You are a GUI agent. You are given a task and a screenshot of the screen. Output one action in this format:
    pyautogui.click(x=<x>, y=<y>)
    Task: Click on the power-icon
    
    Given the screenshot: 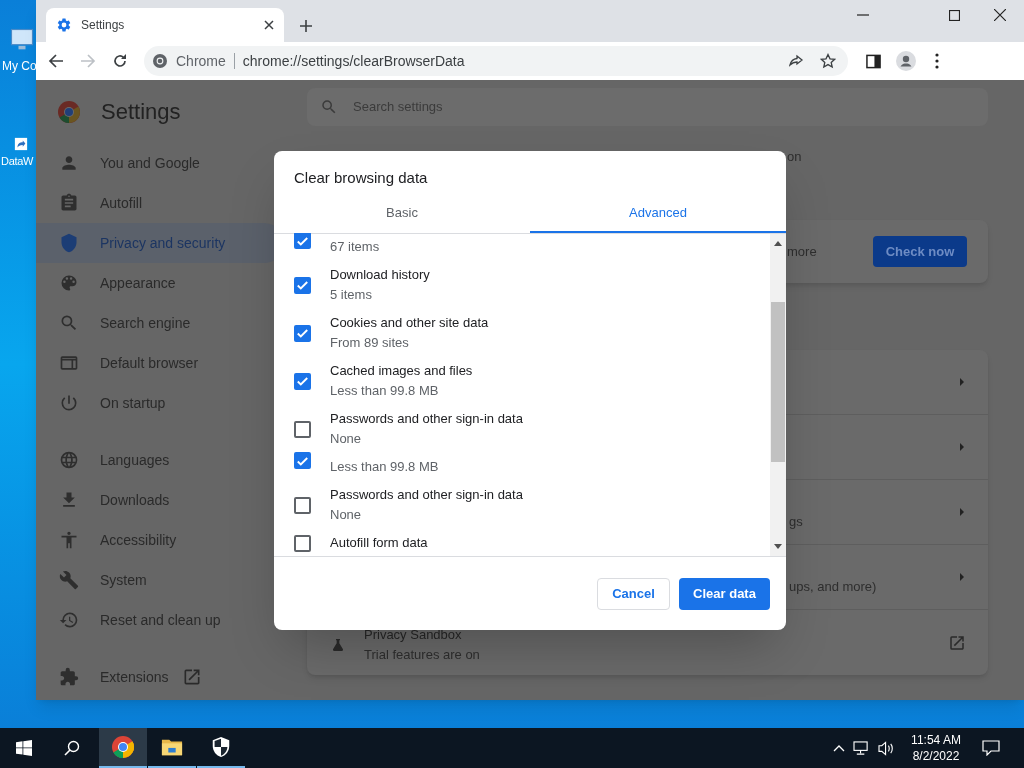 What is the action you would take?
    pyautogui.click(x=69, y=403)
    